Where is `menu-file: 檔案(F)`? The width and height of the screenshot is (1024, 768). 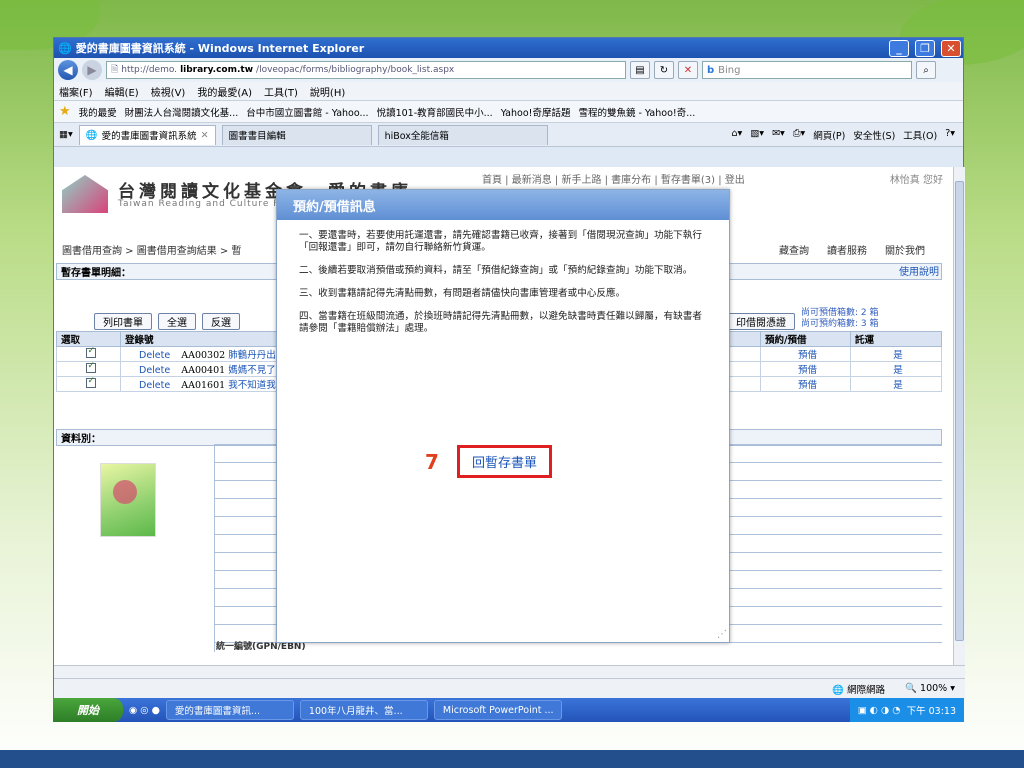
menu-file: 檔案(F) is located at coordinates (76, 91).